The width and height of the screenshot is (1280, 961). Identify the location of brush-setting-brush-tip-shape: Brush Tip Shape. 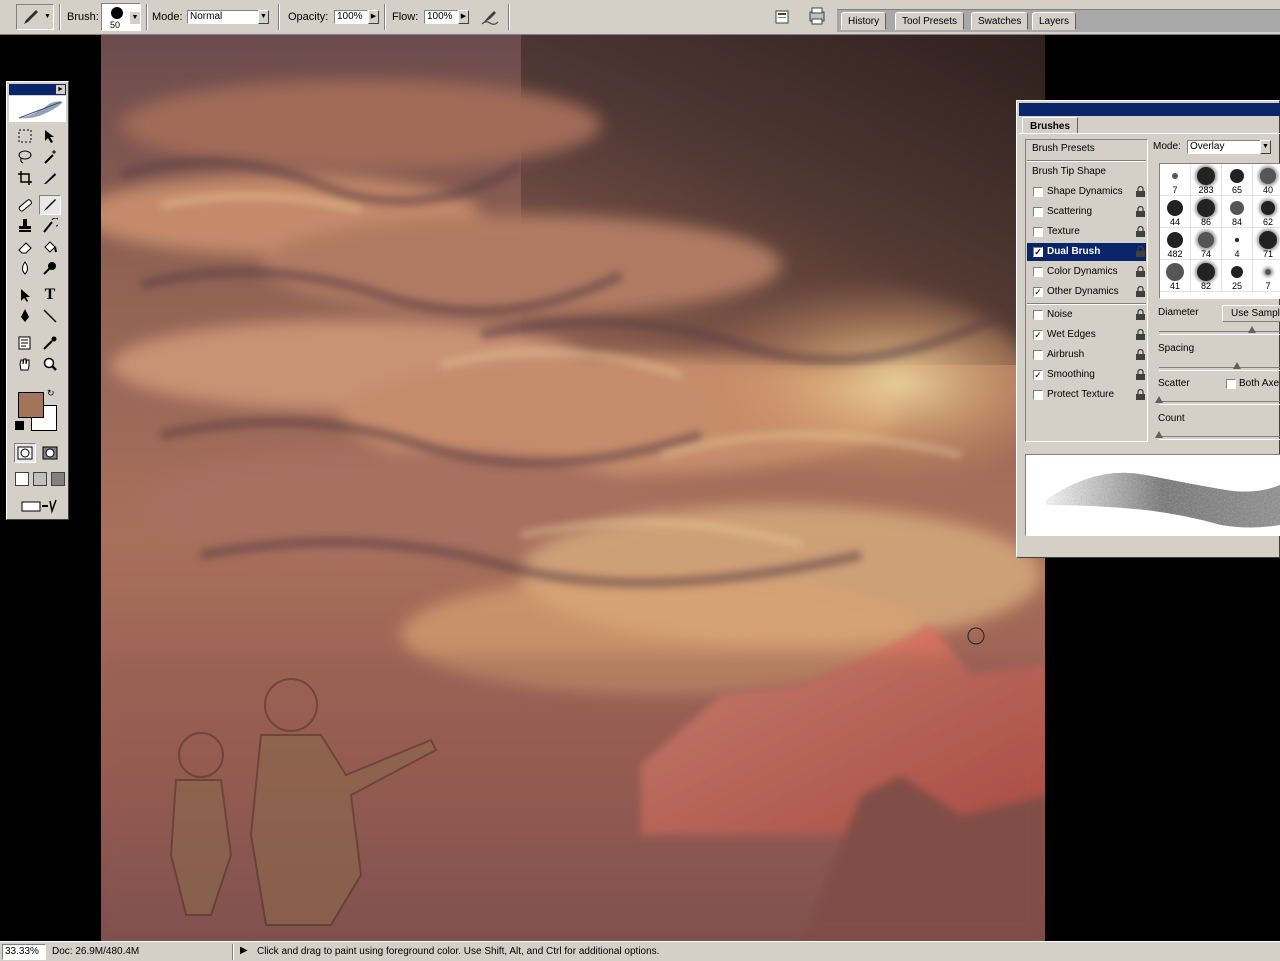
(1086, 172).